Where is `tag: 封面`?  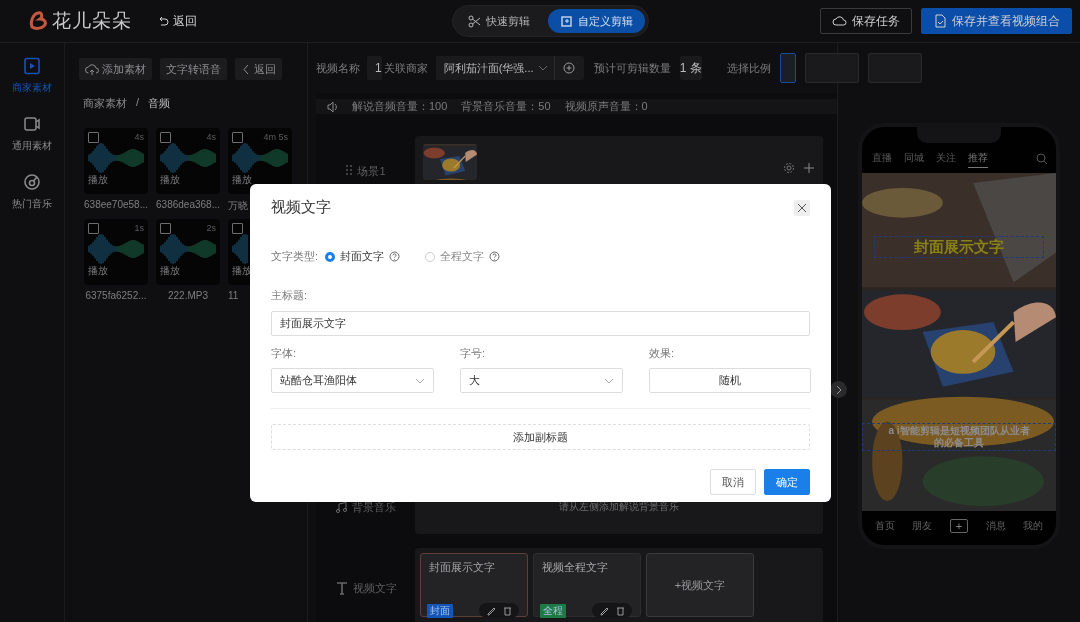 tag: 封面 is located at coordinates (440, 611).